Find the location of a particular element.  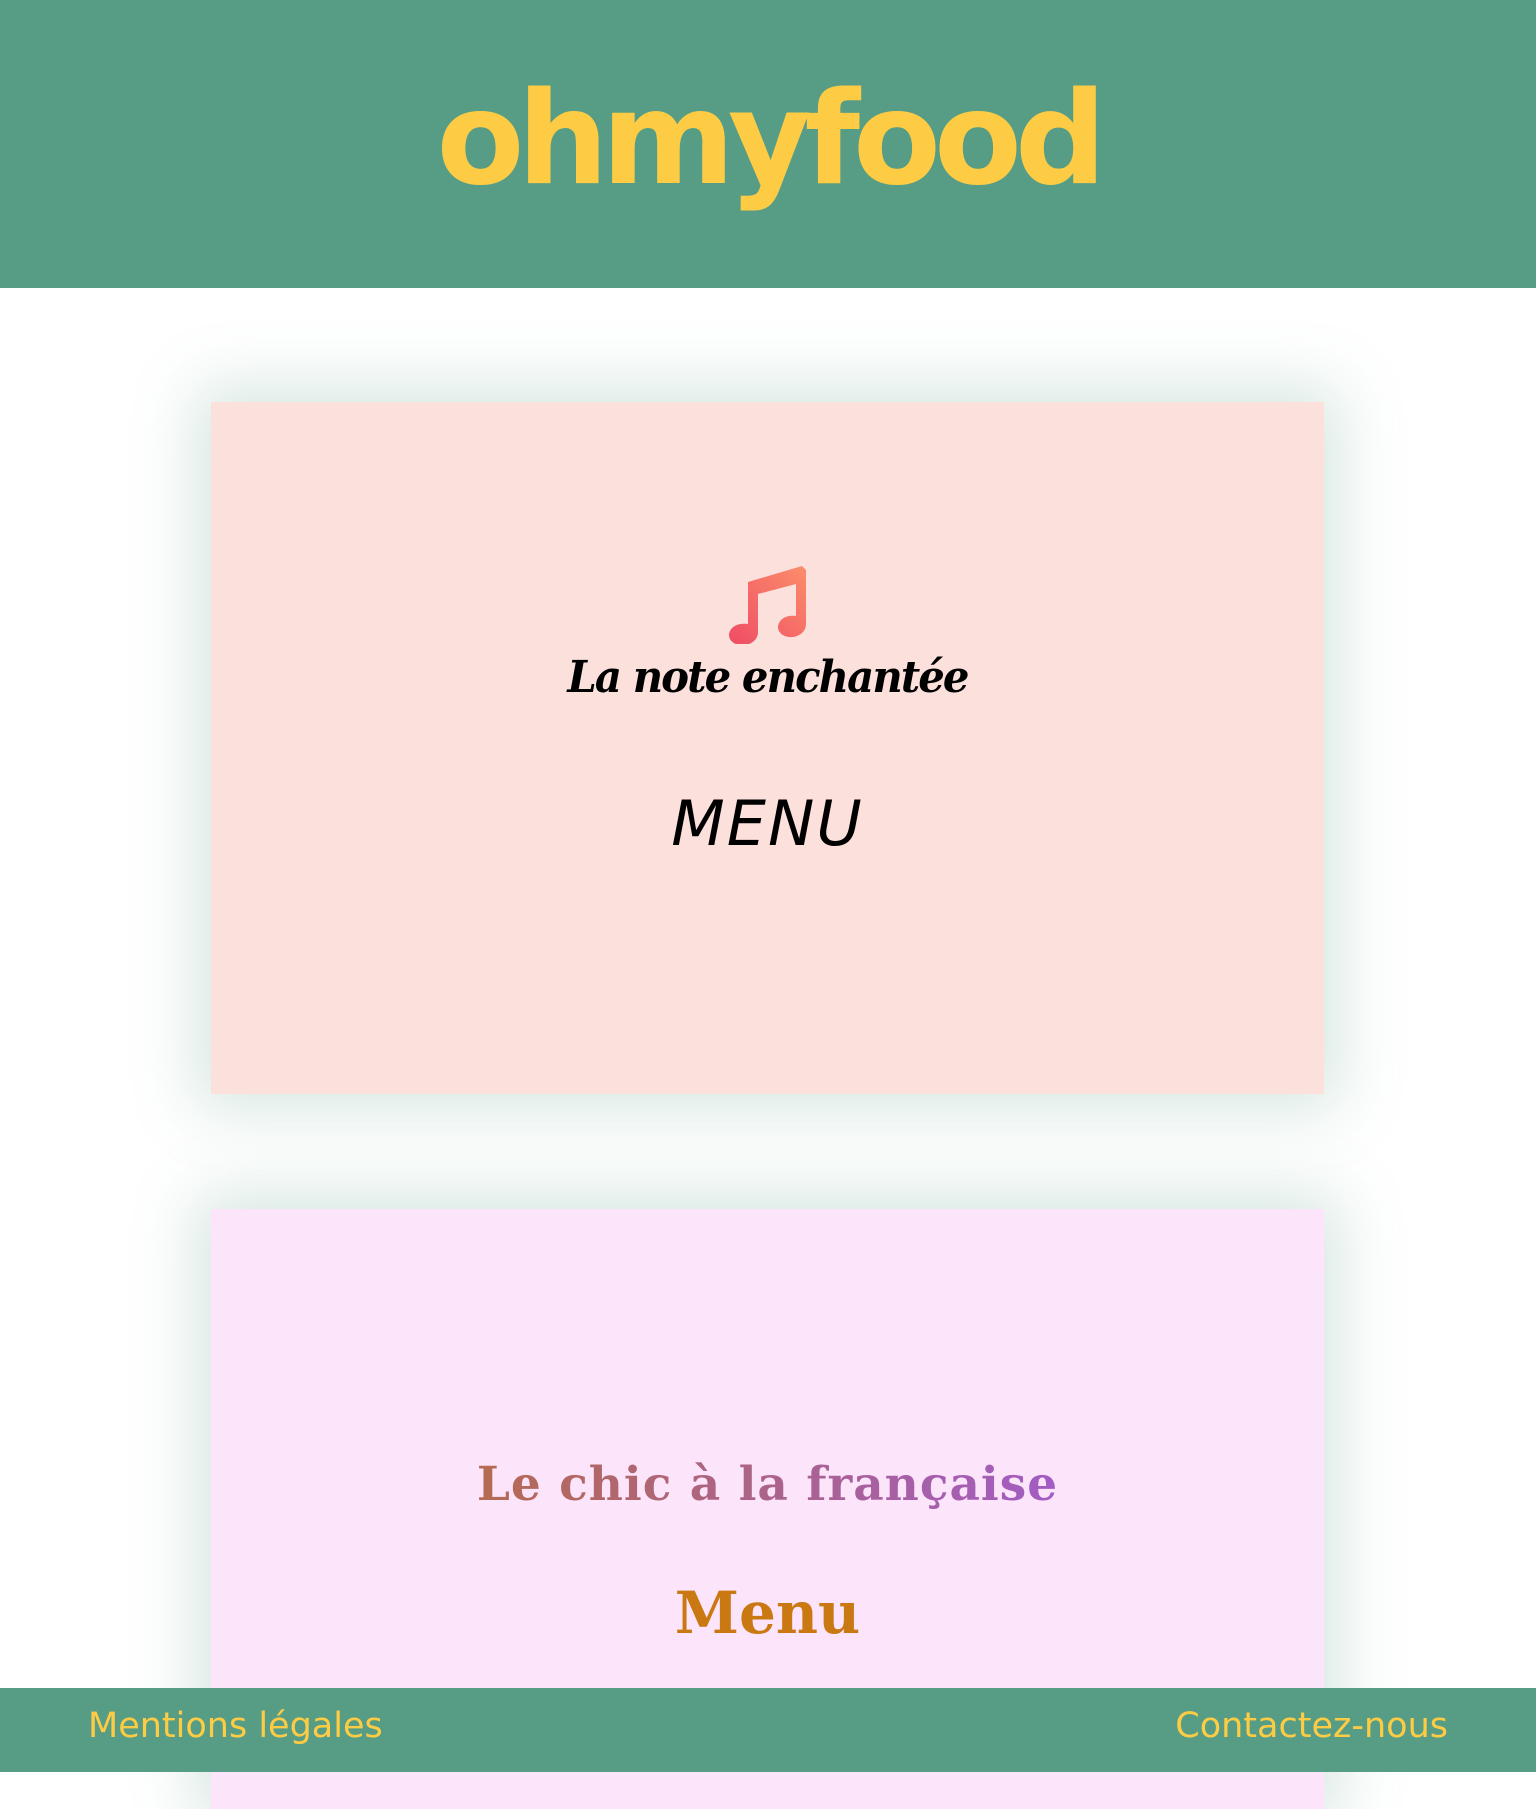

legal-mentions-link: Mentions légales is located at coordinates (235, 1726).